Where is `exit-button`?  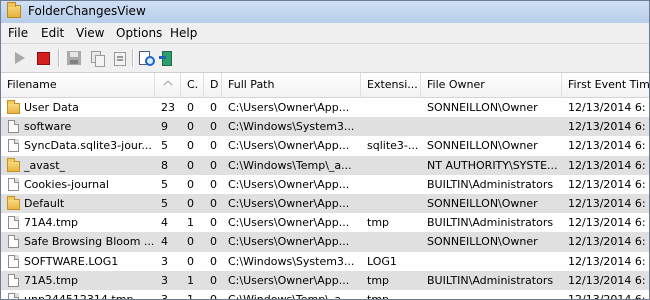
exit-button is located at coordinates (167, 58).